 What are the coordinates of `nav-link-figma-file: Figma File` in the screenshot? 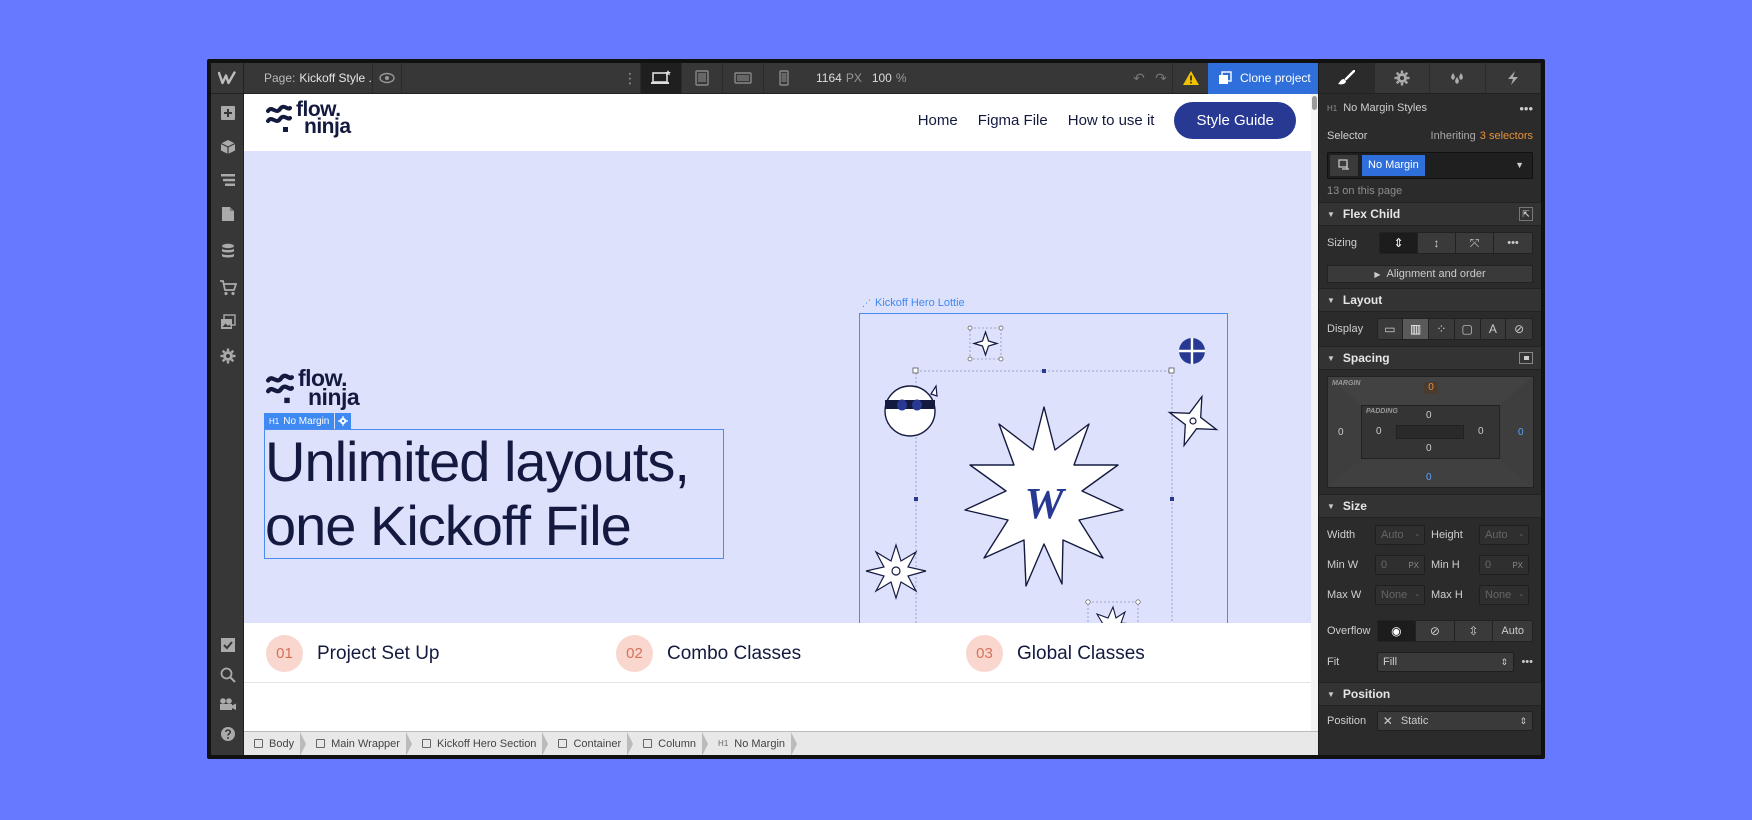 It's located at (1013, 120).